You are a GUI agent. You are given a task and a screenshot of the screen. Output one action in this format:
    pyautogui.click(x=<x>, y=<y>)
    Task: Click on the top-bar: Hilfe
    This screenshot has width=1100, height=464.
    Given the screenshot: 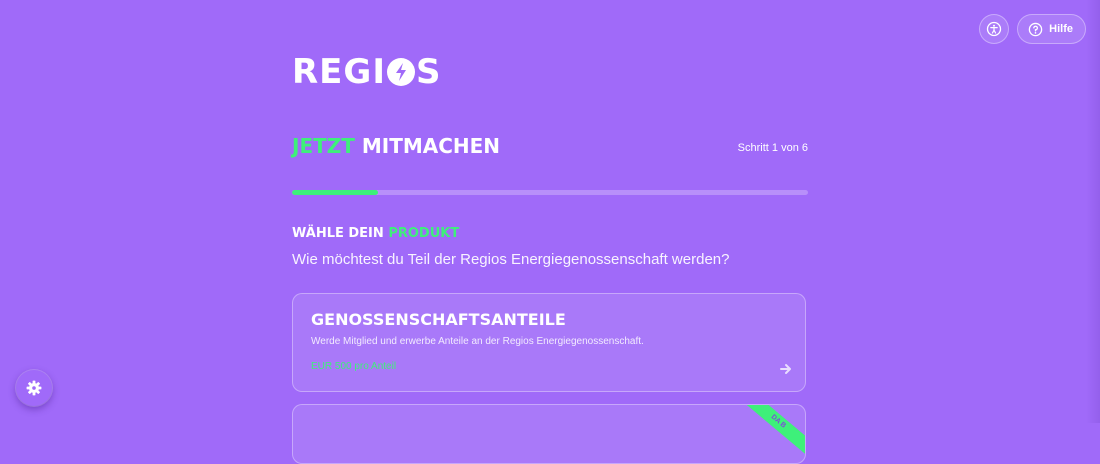 What is the action you would take?
    pyautogui.click(x=1032, y=29)
    